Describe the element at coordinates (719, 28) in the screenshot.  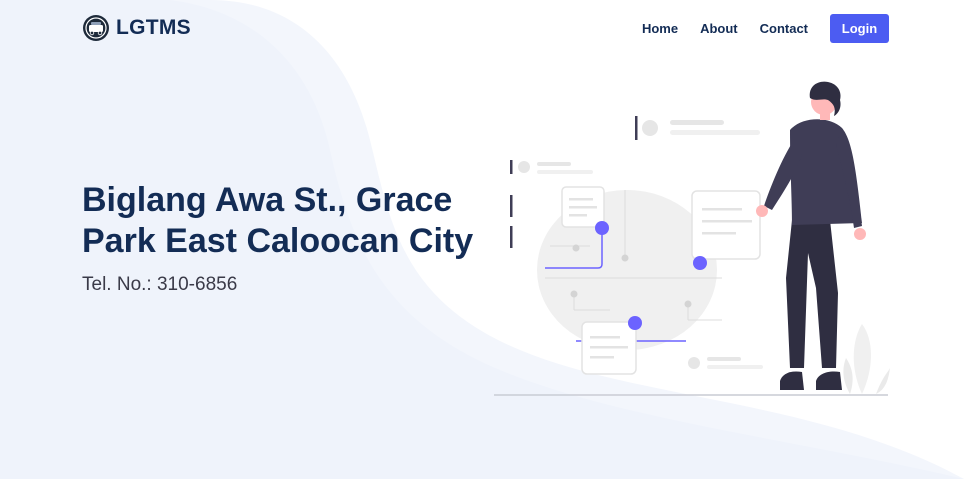
I see `nav-about-link: About` at that location.